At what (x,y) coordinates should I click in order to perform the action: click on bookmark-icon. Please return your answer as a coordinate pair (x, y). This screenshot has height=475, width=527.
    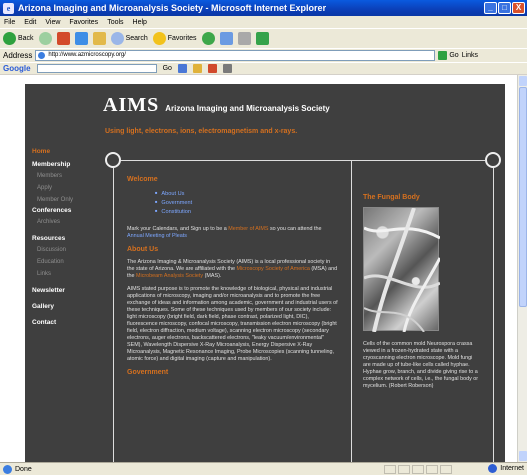
    Looking at the image, I should click on (182, 68).